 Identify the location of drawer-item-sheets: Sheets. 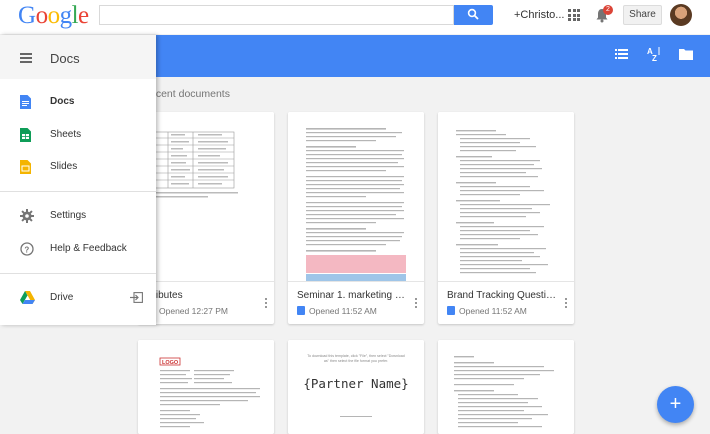
(78, 135).